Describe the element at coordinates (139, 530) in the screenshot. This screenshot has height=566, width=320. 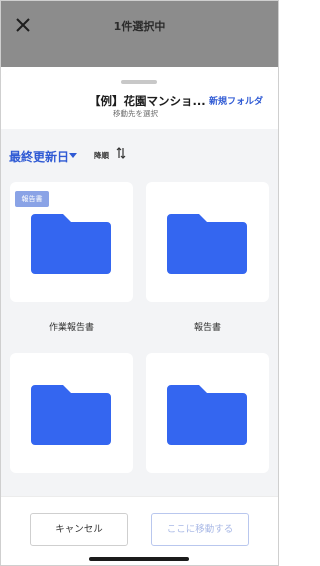
I see `action-footer: キャンセル ここに移動する` at that location.